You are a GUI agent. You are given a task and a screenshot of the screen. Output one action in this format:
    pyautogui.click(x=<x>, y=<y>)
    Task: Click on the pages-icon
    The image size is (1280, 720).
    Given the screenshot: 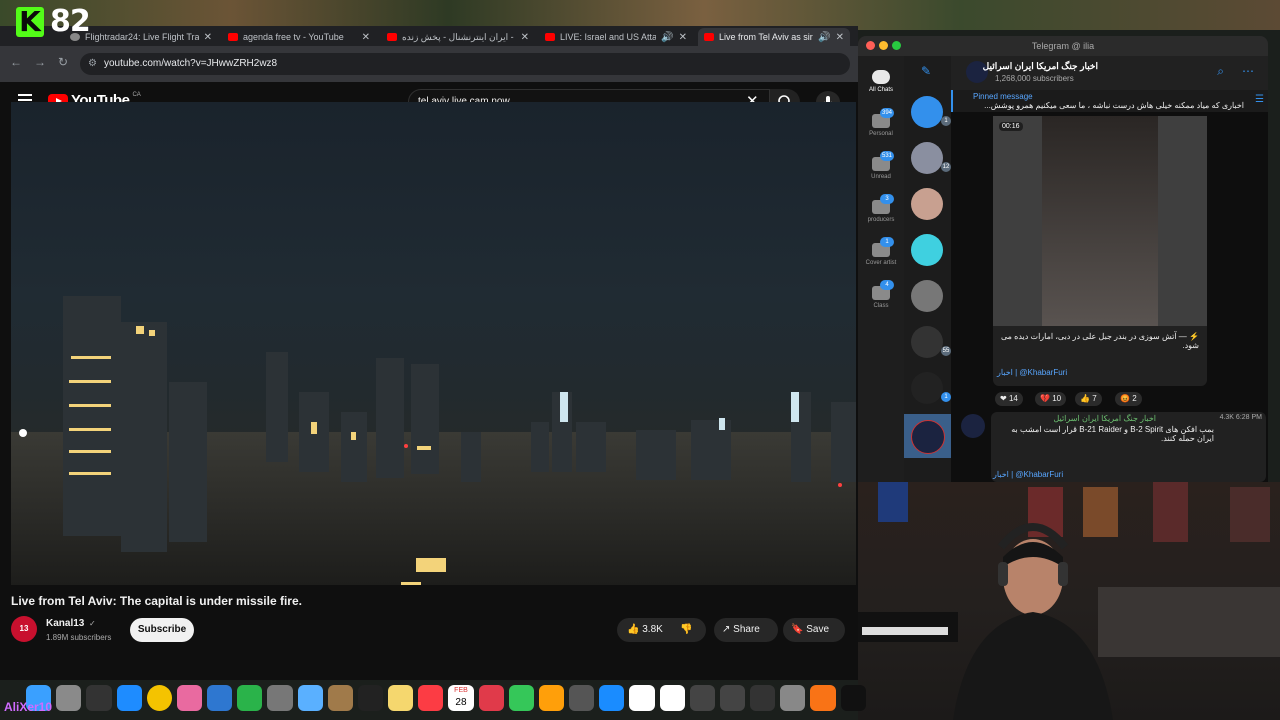 What is the action you would take?
    pyautogui.click(x=551, y=698)
    